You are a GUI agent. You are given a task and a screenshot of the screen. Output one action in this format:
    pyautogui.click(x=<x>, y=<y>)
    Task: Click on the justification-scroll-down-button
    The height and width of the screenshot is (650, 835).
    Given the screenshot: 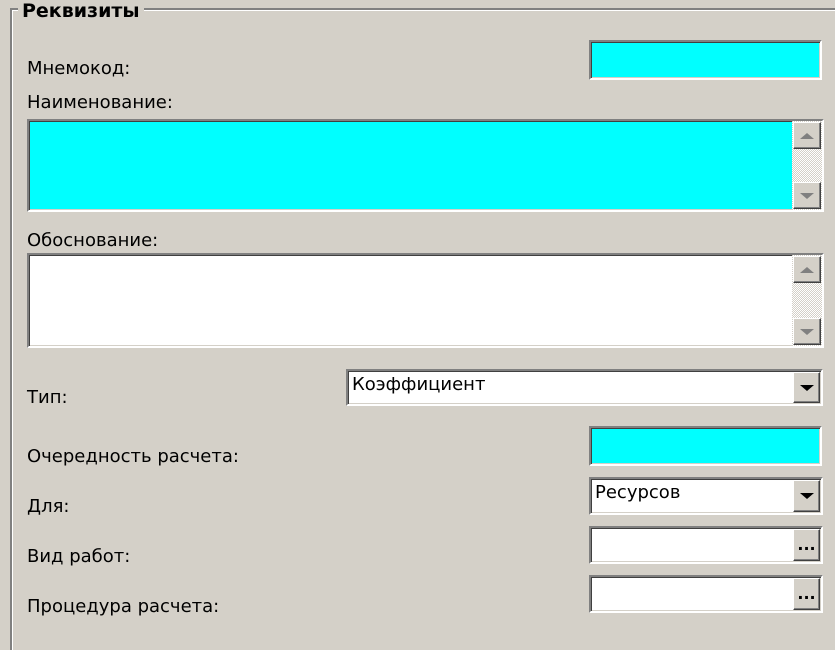 What is the action you would take?
    pyautogui.click(x=807, y=331)
    